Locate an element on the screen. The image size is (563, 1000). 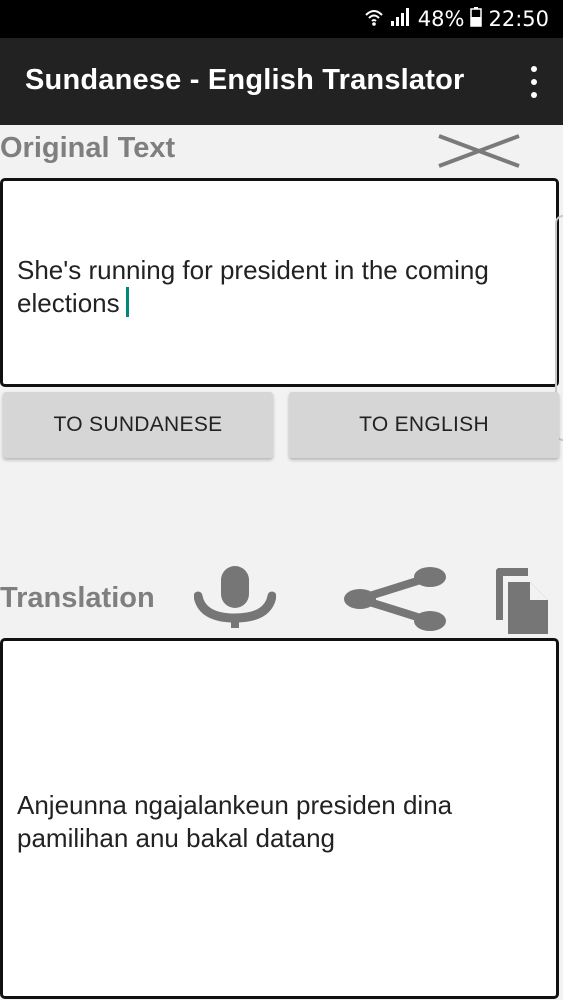
microphone-icon is located at coordinates (235, 600).